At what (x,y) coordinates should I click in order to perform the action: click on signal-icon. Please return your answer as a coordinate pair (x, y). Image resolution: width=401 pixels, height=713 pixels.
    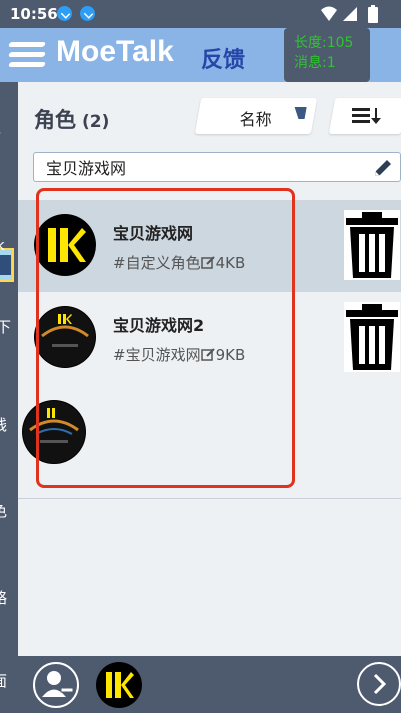
    Looking at the image, I should click on (350, 14).